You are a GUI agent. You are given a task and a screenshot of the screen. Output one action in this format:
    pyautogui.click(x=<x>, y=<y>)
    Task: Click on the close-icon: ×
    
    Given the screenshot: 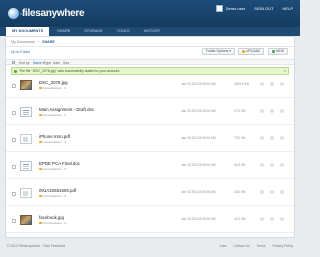 What is the action you would take?
    pyautogui.click(x=285, y=71)
    